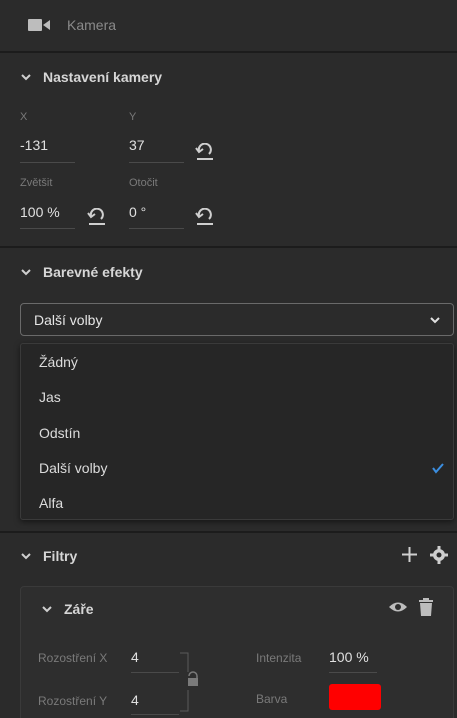  What do you see at coordinates (228, 25) in the screenshot?
I see `panel-header: Kamera` at bounding box center [228, 25].